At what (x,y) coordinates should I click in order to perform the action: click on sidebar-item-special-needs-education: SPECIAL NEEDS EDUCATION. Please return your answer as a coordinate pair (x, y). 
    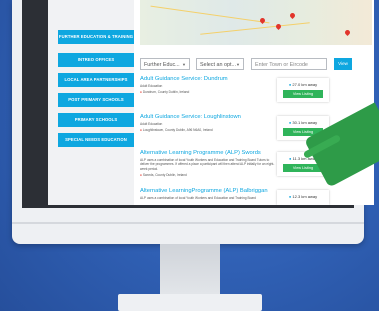
    Looking at the image, I should click on (96, 140).